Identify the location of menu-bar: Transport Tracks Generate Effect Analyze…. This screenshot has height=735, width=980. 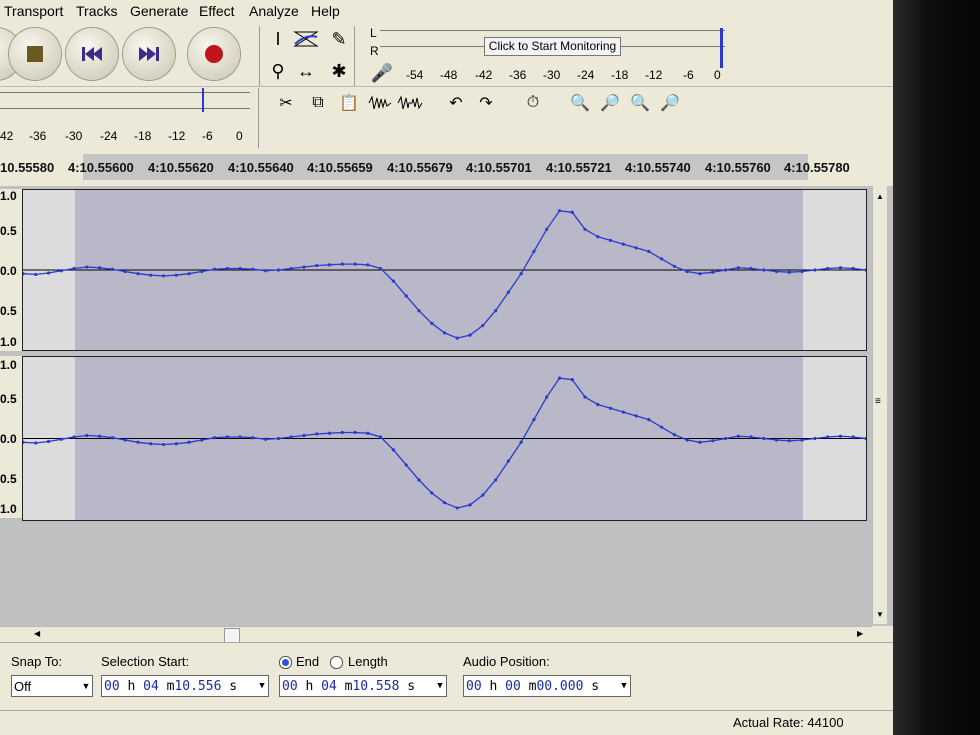
(446, 11).